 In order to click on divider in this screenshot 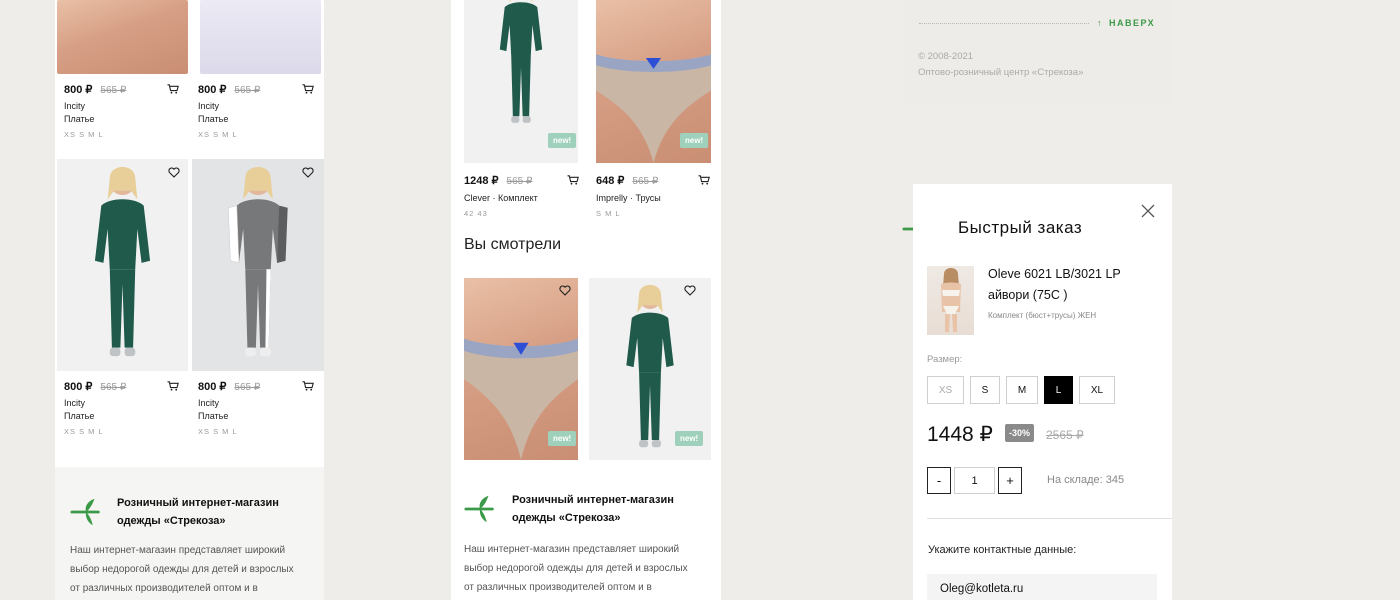, I will do `click(1049, 518)`.